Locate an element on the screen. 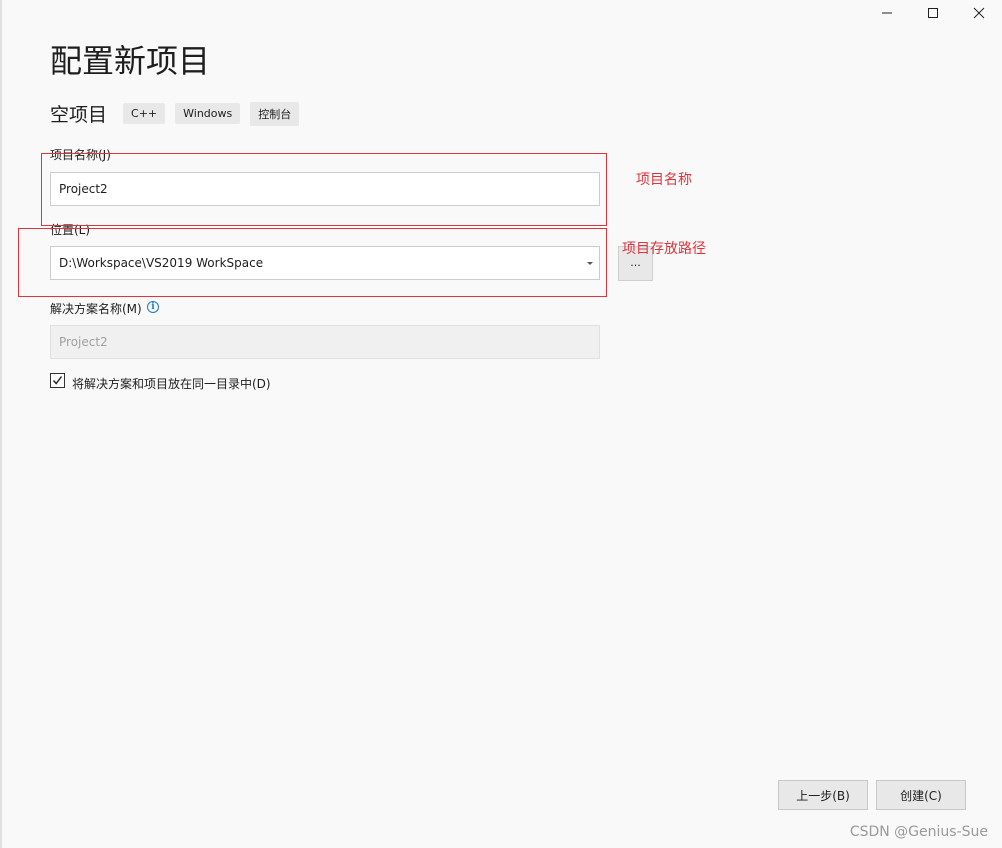 Image resolution: width=1002 pixels, height=848 pixels. tag-project-type: 控制台 is located at coordinates (275, 113).